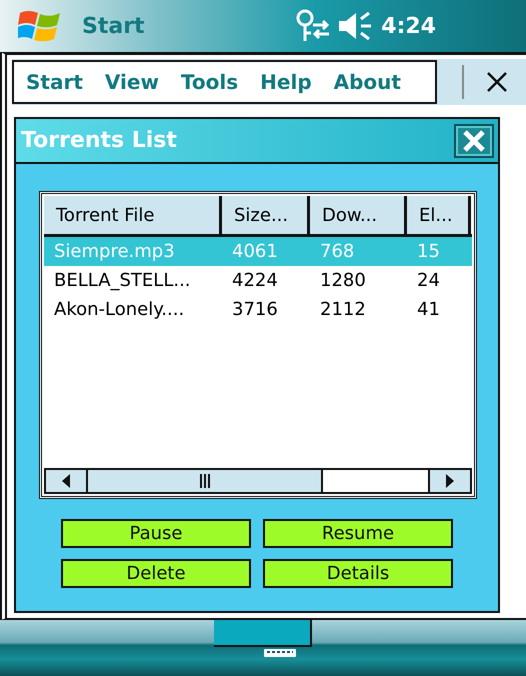 The image size is (526, 676). What do you see at coordinates (343, 309) in the screenshot?
I see `table-cell-text: 2112` at bounding box center [343, 309].